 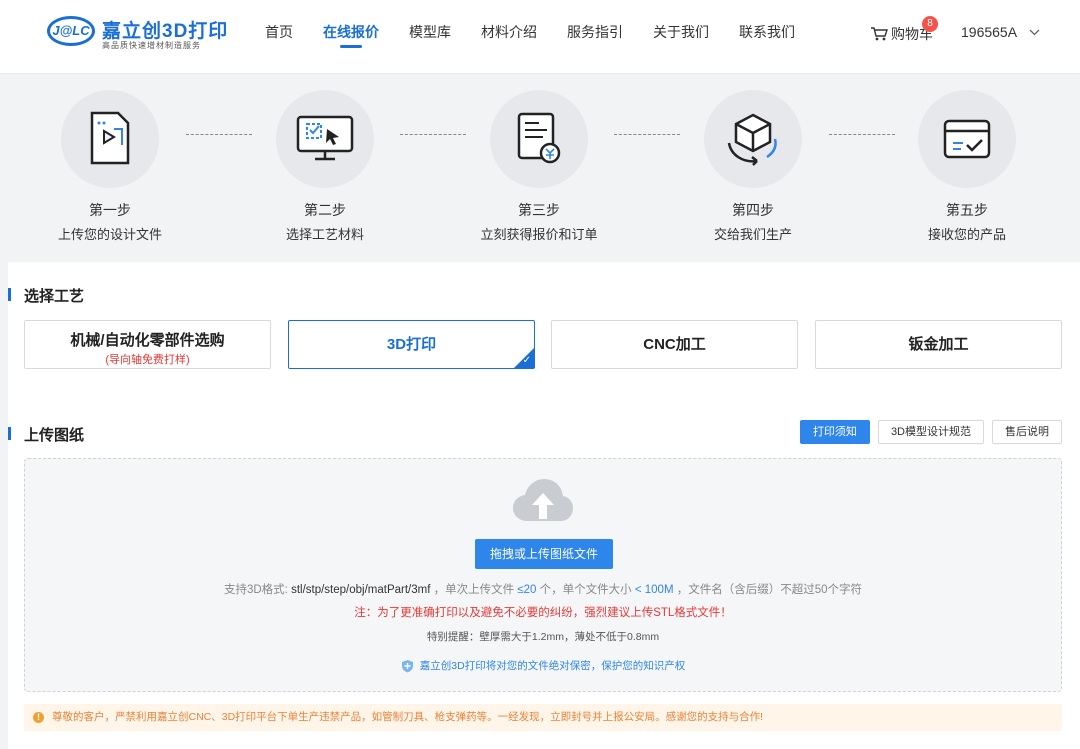 I want to click on process-option-label: 机械/自动化零部件选购, so click(x=147, y=340).